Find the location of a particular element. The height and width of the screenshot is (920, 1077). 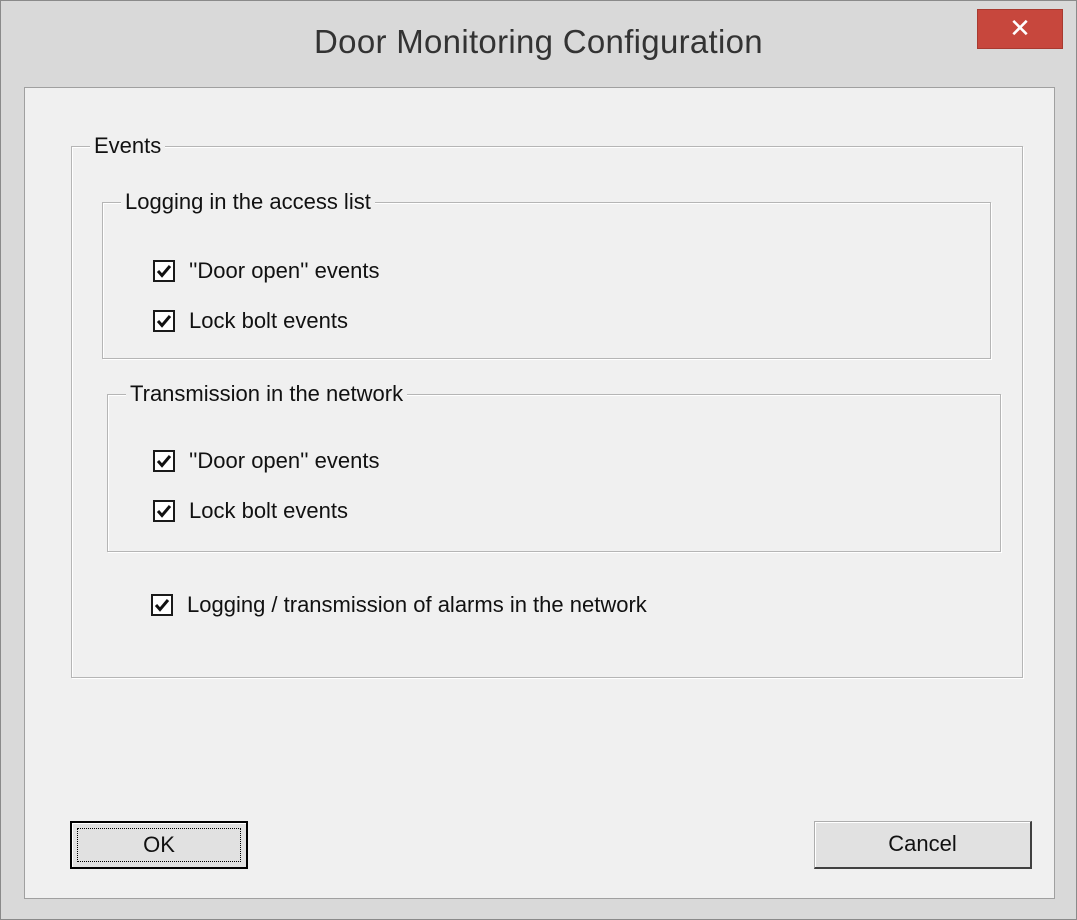

logging-group-label: Logging in the access list is located at coordinates (248, 202).